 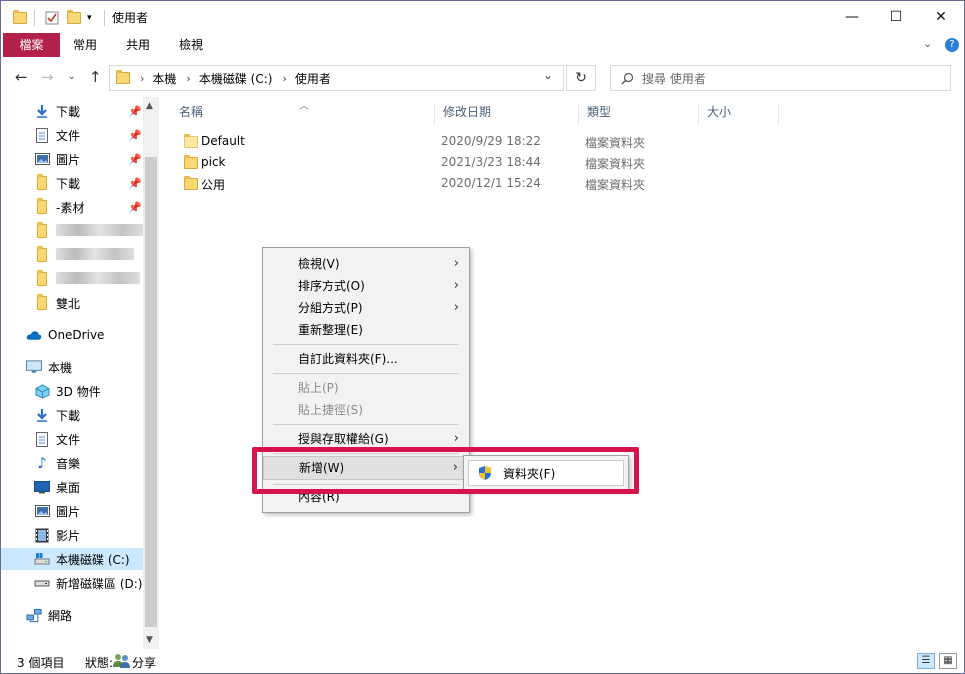 What do you see at coordinates (60, 615) in the screenshot?
I see `sidebar-item-label: 網路` at bounding box center [60, 615].